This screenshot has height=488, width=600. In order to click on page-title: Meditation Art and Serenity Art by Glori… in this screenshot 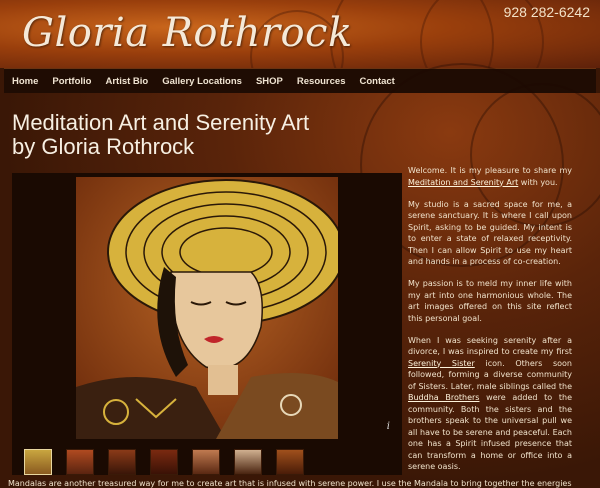, I will do `click(202, 135)`.